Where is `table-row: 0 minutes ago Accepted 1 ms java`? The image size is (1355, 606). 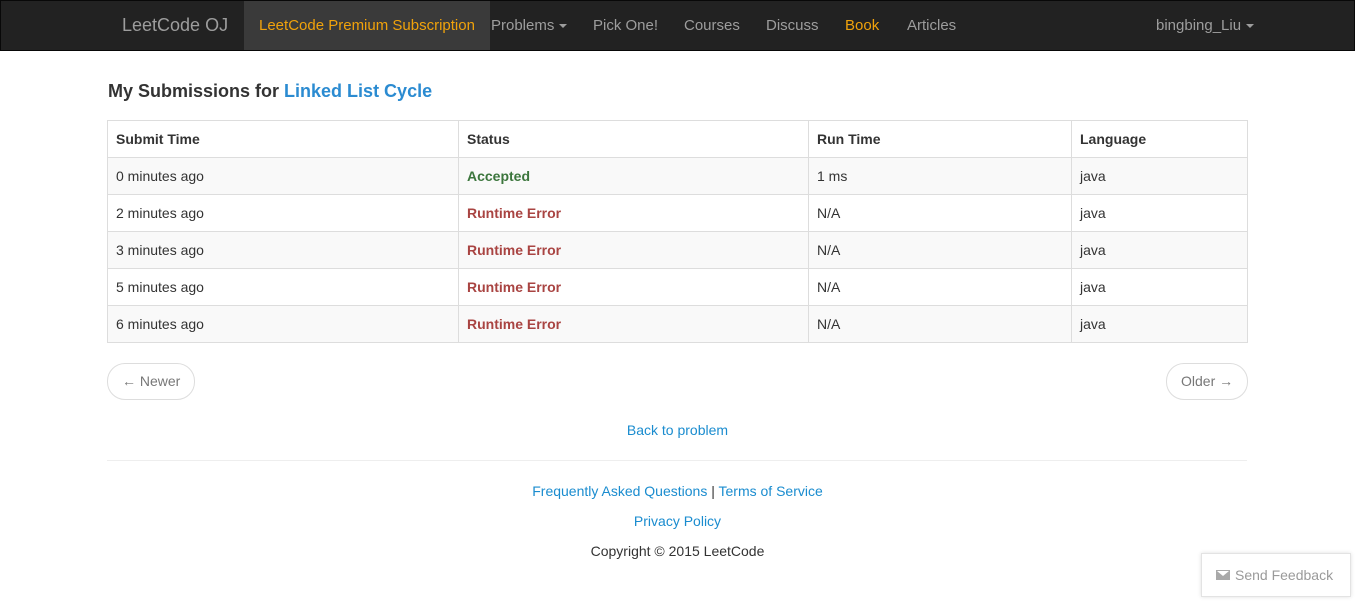 table-row: 0 minutes ago Accepted 1 ms java is located at coordinates (677, 176).